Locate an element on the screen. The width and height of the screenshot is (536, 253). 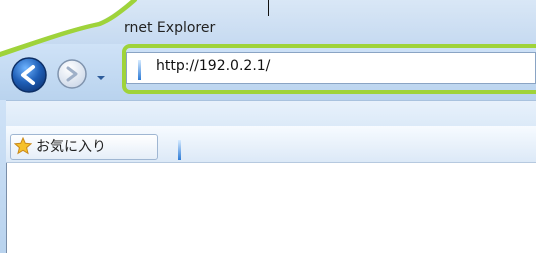
pointer-line is located at coordinates (268, 8).